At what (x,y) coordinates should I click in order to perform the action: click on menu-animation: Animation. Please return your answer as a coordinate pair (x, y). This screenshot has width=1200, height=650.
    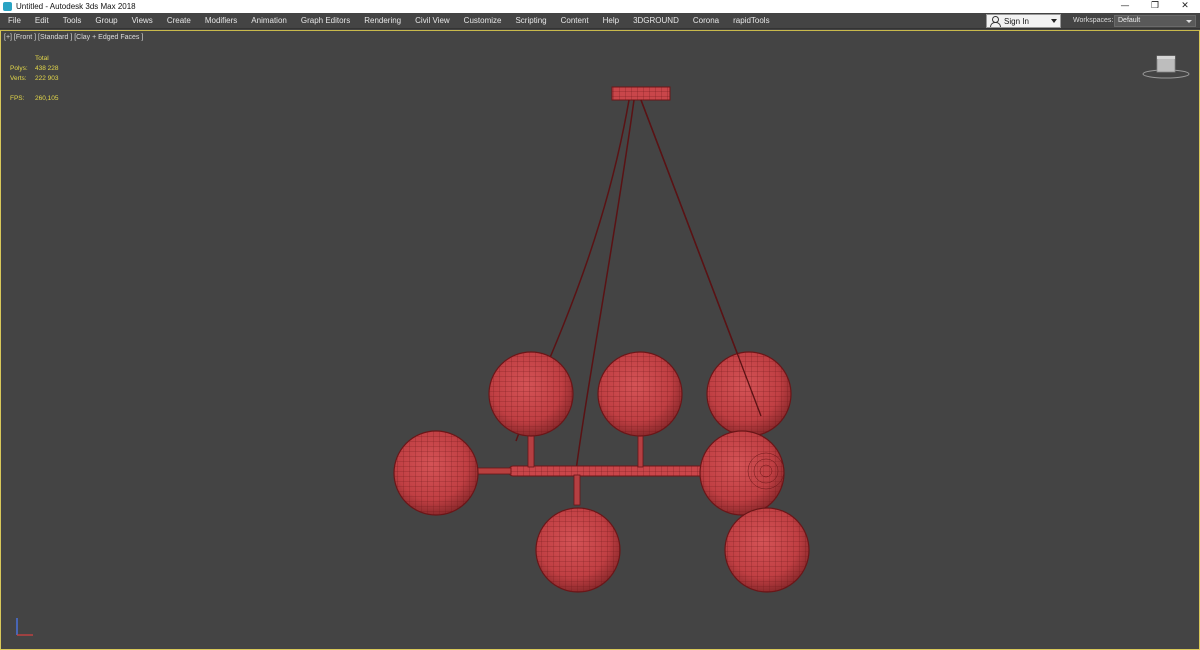
    Looking at the image, I should click on (269, 21).